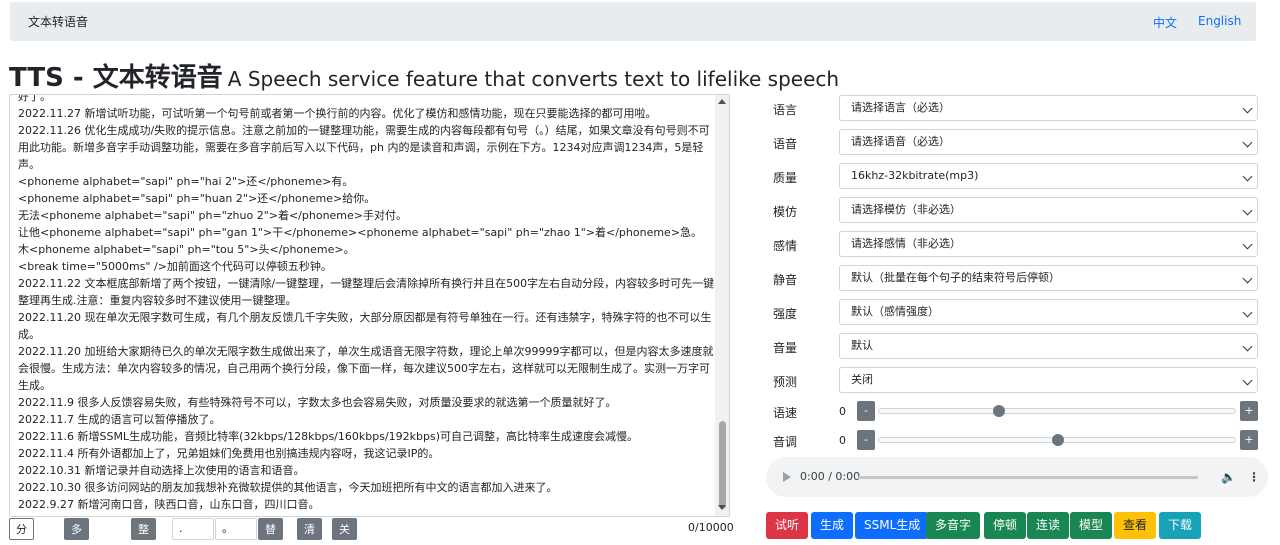 The image size is (1280, 545). Describe the element at coordinates (1048, 244) in the screenshot. I see `emotion-select: 请选择感情（非必选）` at that location.